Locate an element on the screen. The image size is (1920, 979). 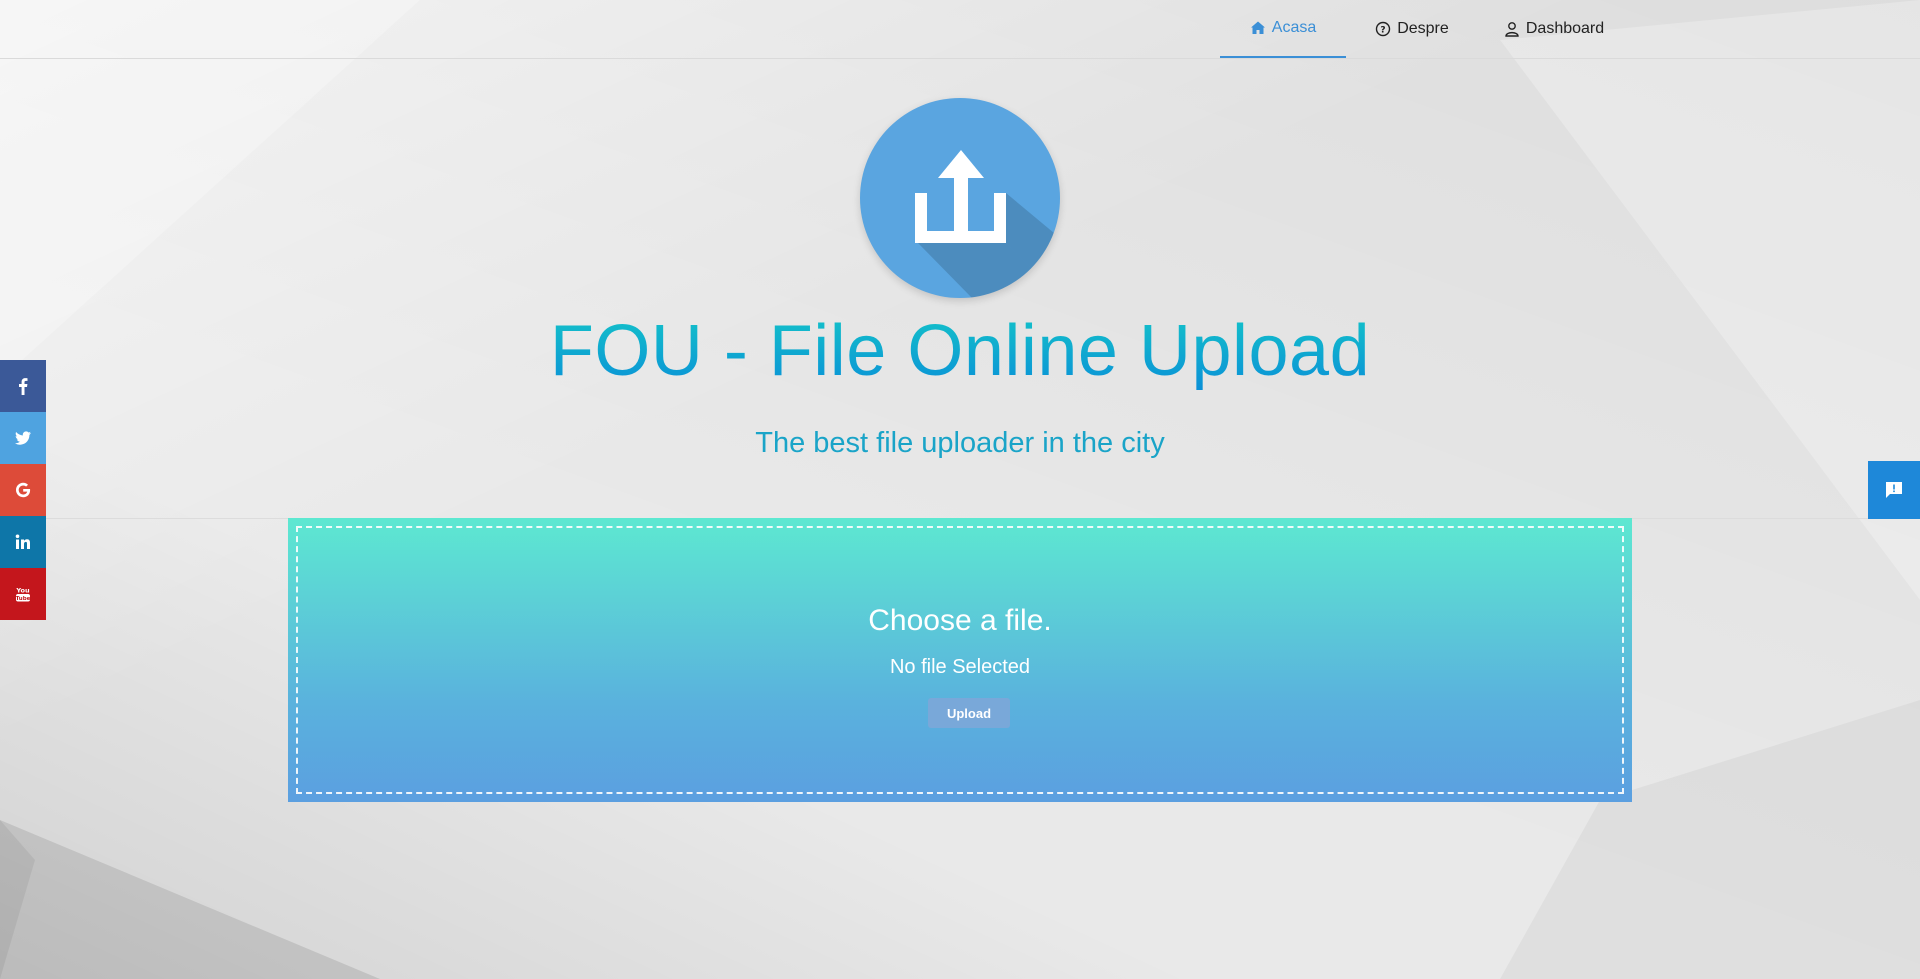
nav-item-label: Dashboard is located at coordinates (1565, 28).